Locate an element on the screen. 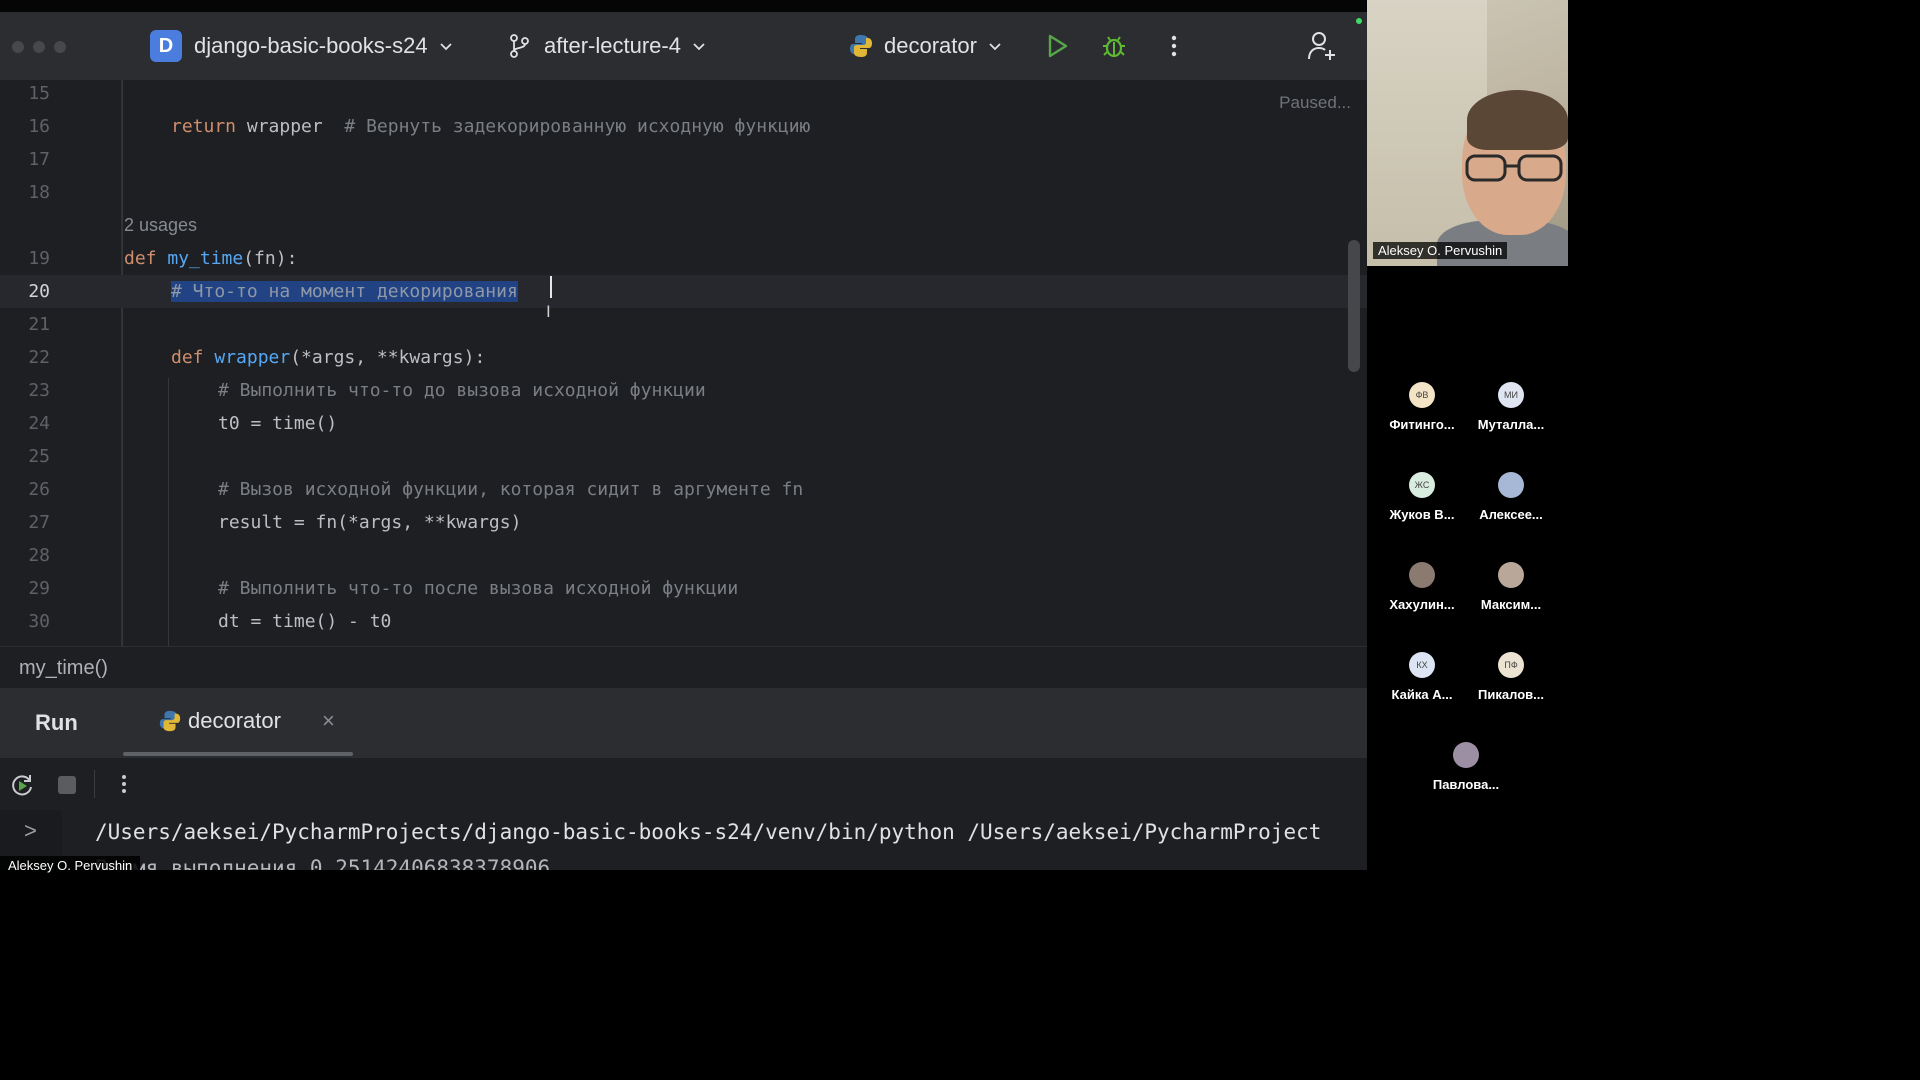  code-text: t0 = time() is located at coordinates (278, 423).